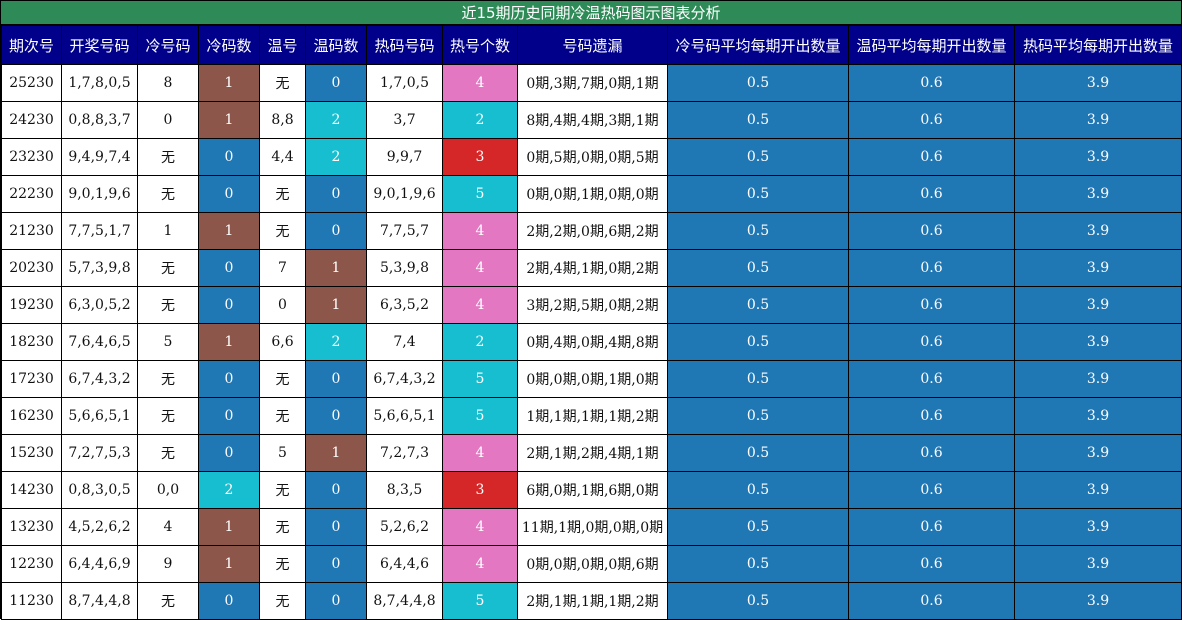 This screenshot has width=1182, height=620. What do you see at coordinates (282, 305) in the screenshot?
I see `cell-warm: 0` at bounding box center [282, 305].